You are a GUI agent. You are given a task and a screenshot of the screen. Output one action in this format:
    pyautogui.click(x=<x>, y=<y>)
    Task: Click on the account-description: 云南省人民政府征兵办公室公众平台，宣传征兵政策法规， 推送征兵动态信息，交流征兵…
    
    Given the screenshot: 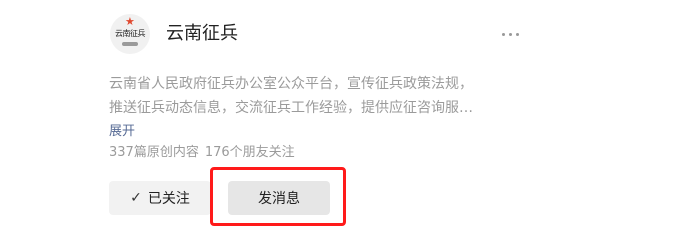 What is the action you would take?
    pyautogui.click(x=315, y=96)
    